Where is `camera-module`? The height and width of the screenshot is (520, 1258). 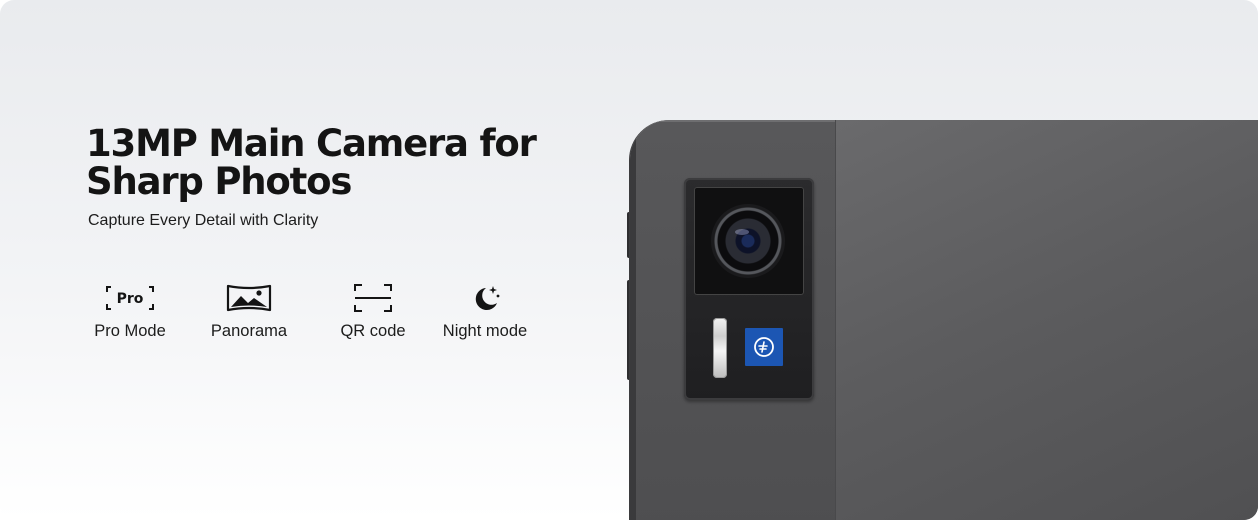 camera-module is located at coordinates (749, 289).